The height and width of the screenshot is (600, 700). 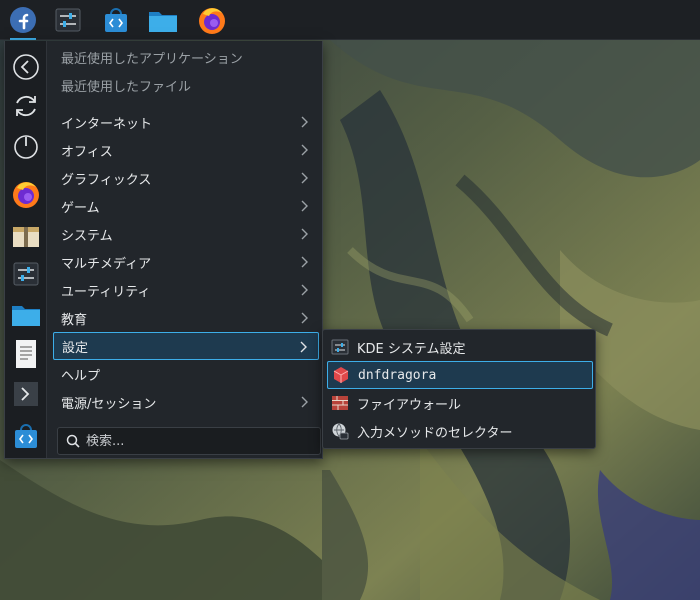 I want to click on system-settings-button, so click(x=68, y=20).